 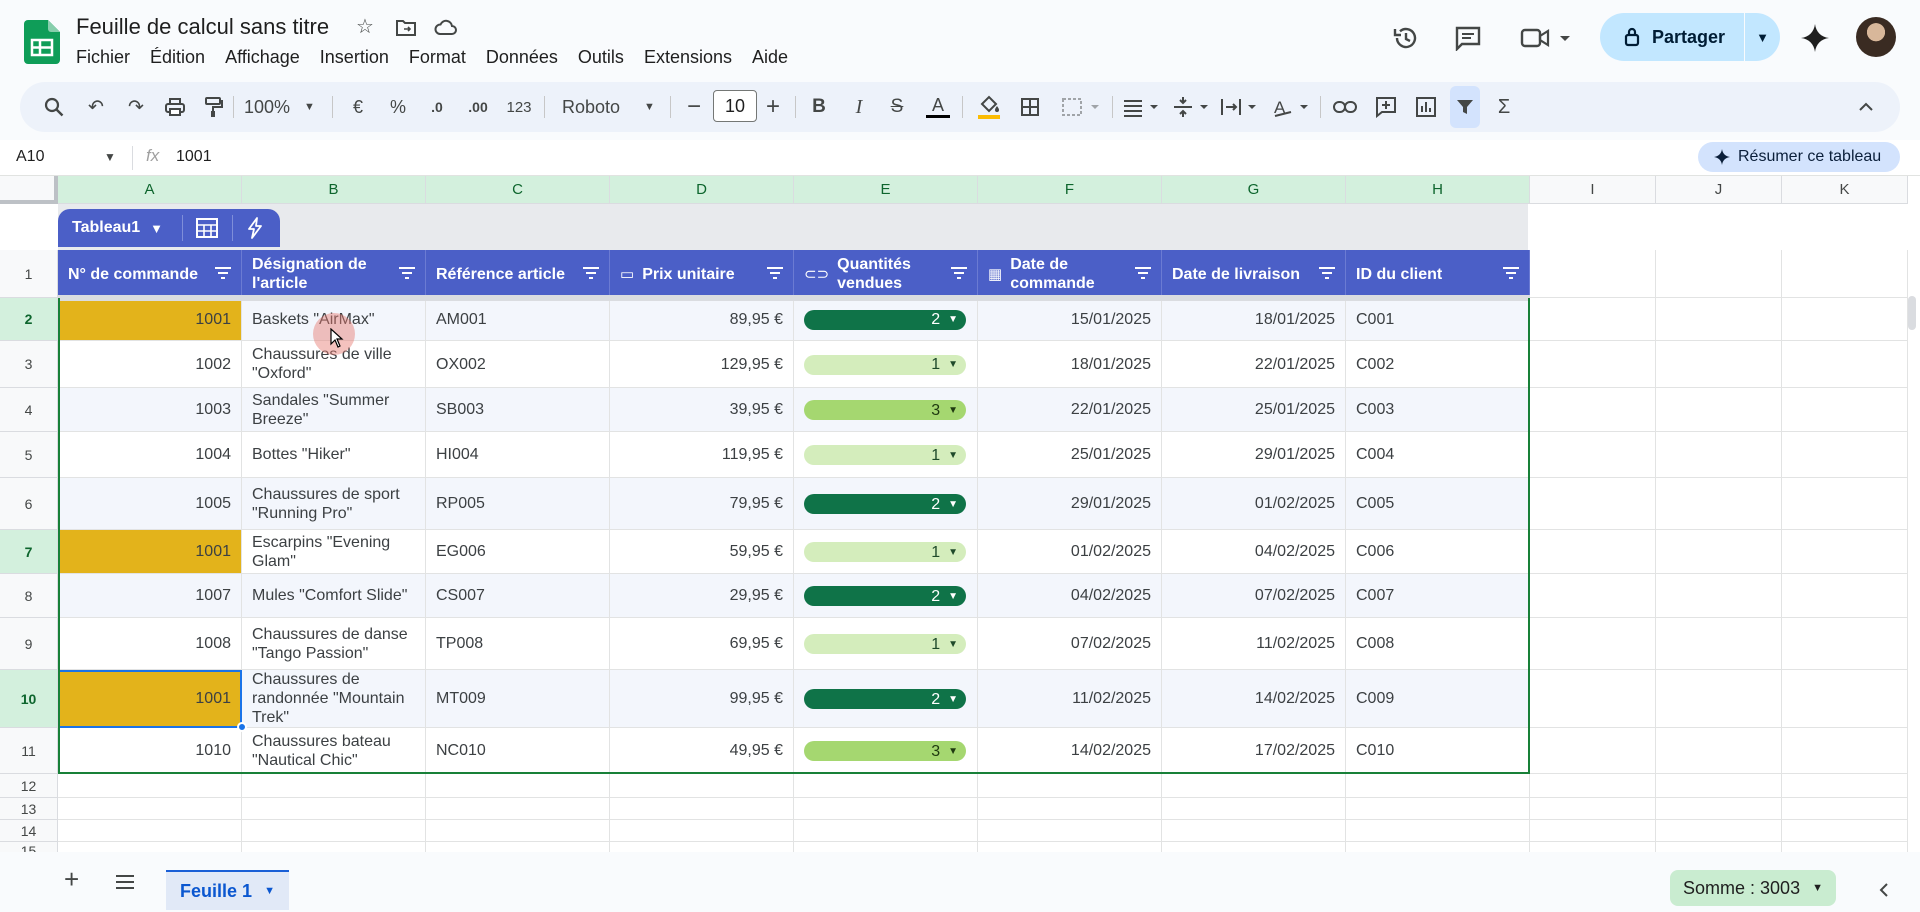 What do you see at coordinates (518, 751) in the screenshot?
I see `cell-ref: NC010` at bounding box center [518, 751].